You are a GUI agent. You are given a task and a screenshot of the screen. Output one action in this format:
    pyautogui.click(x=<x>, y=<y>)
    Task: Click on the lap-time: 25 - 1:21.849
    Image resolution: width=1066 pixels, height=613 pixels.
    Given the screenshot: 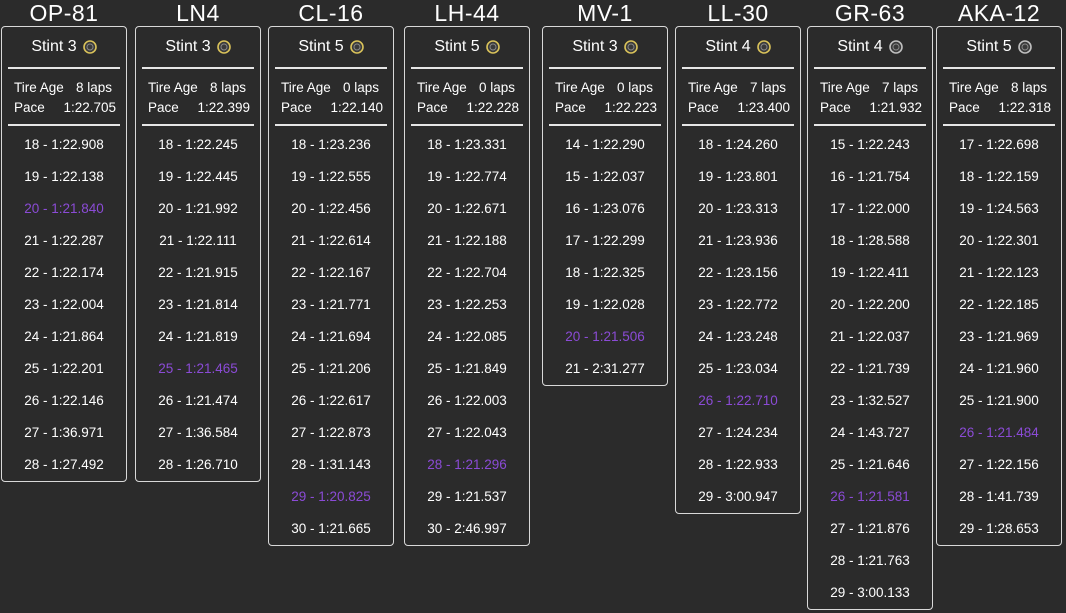 What is the action you would take?
    pyautogui.click(x=467, y=368)
    